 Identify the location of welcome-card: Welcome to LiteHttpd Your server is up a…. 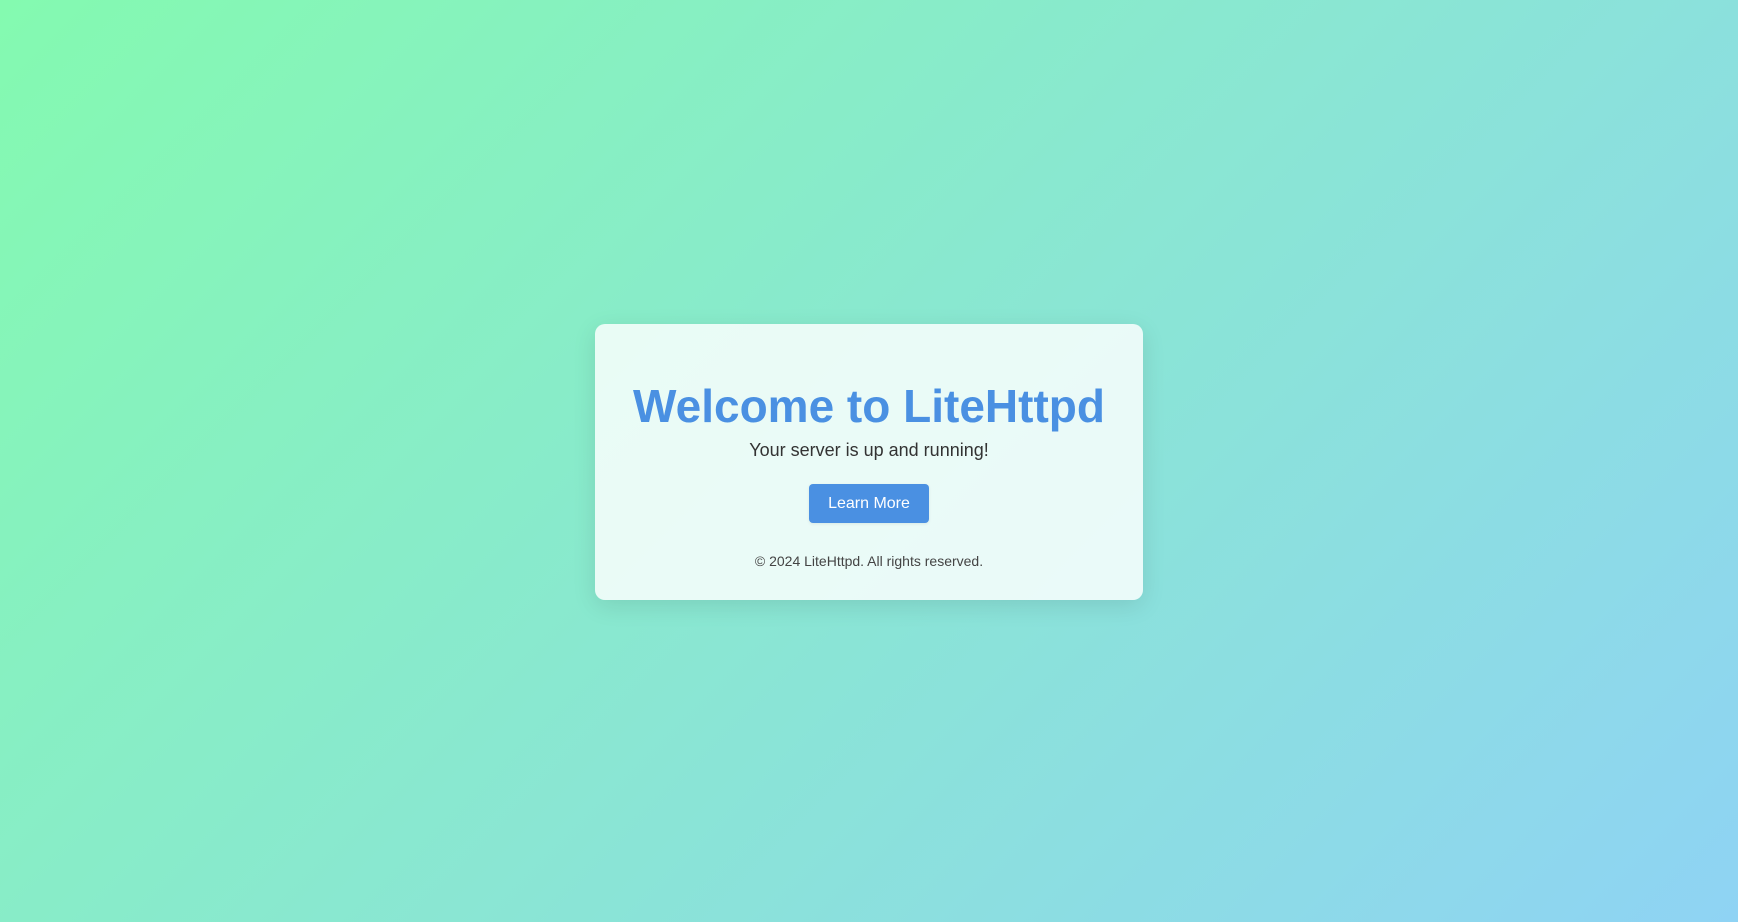
(869, 462).